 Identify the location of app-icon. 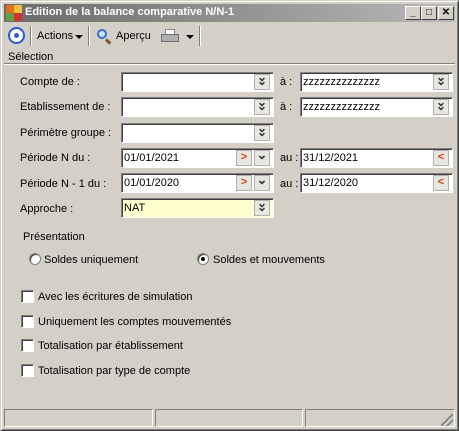
(14, 13).